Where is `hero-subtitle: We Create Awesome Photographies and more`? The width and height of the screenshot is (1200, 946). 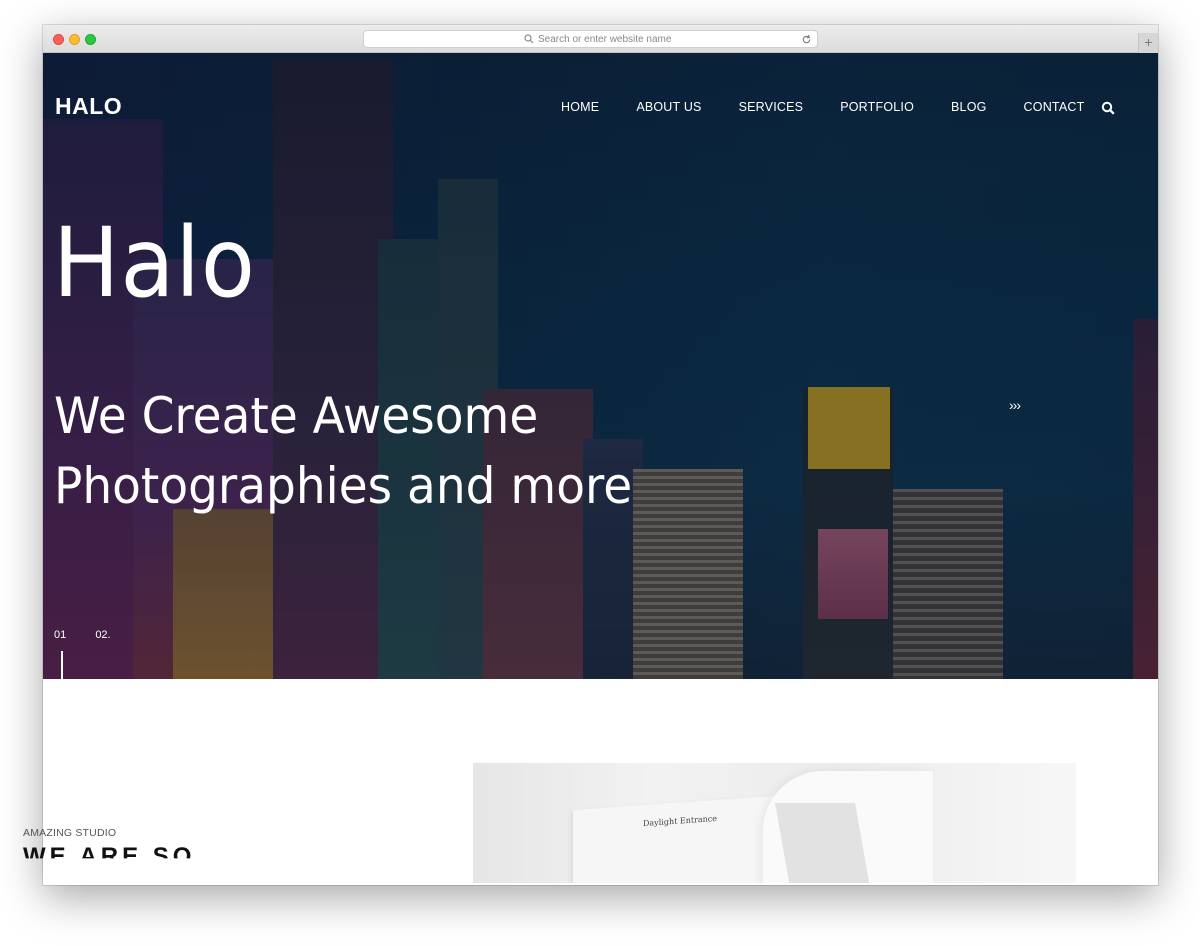
hero-subtitle: We Create Awesome Photographies and more is located at coordinates (343, 451).